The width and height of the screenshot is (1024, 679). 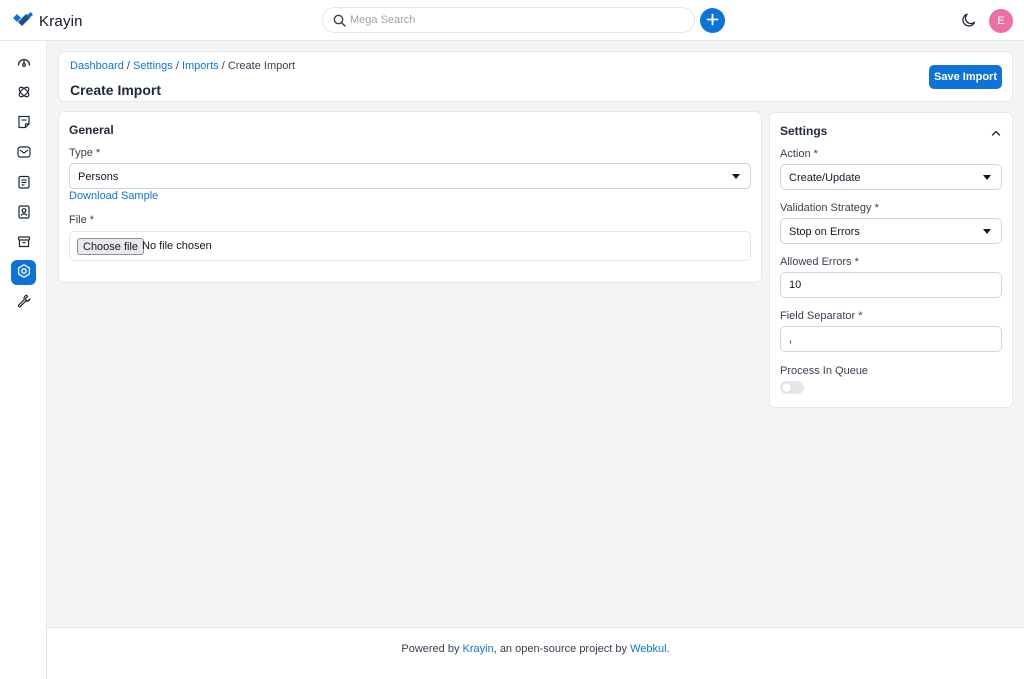 I want to click on breadcrumb-dashboard: Dashboard, so click(x=97, y=66).